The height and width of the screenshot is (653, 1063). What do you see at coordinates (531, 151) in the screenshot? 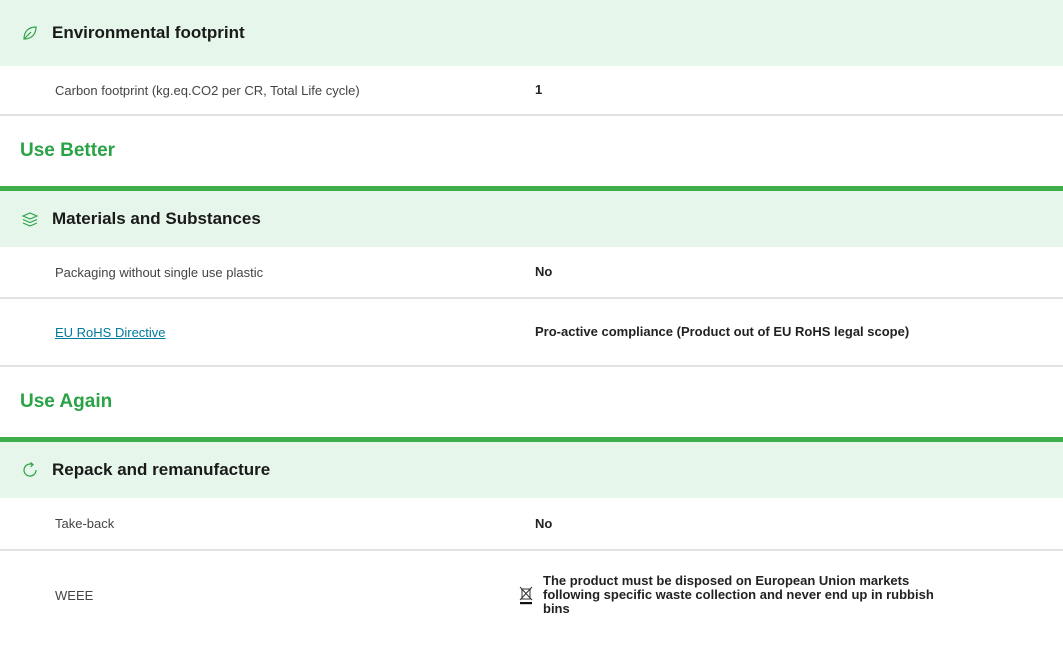
I see `section-title-use-better: Use Better` at bounding box center [531, 151].